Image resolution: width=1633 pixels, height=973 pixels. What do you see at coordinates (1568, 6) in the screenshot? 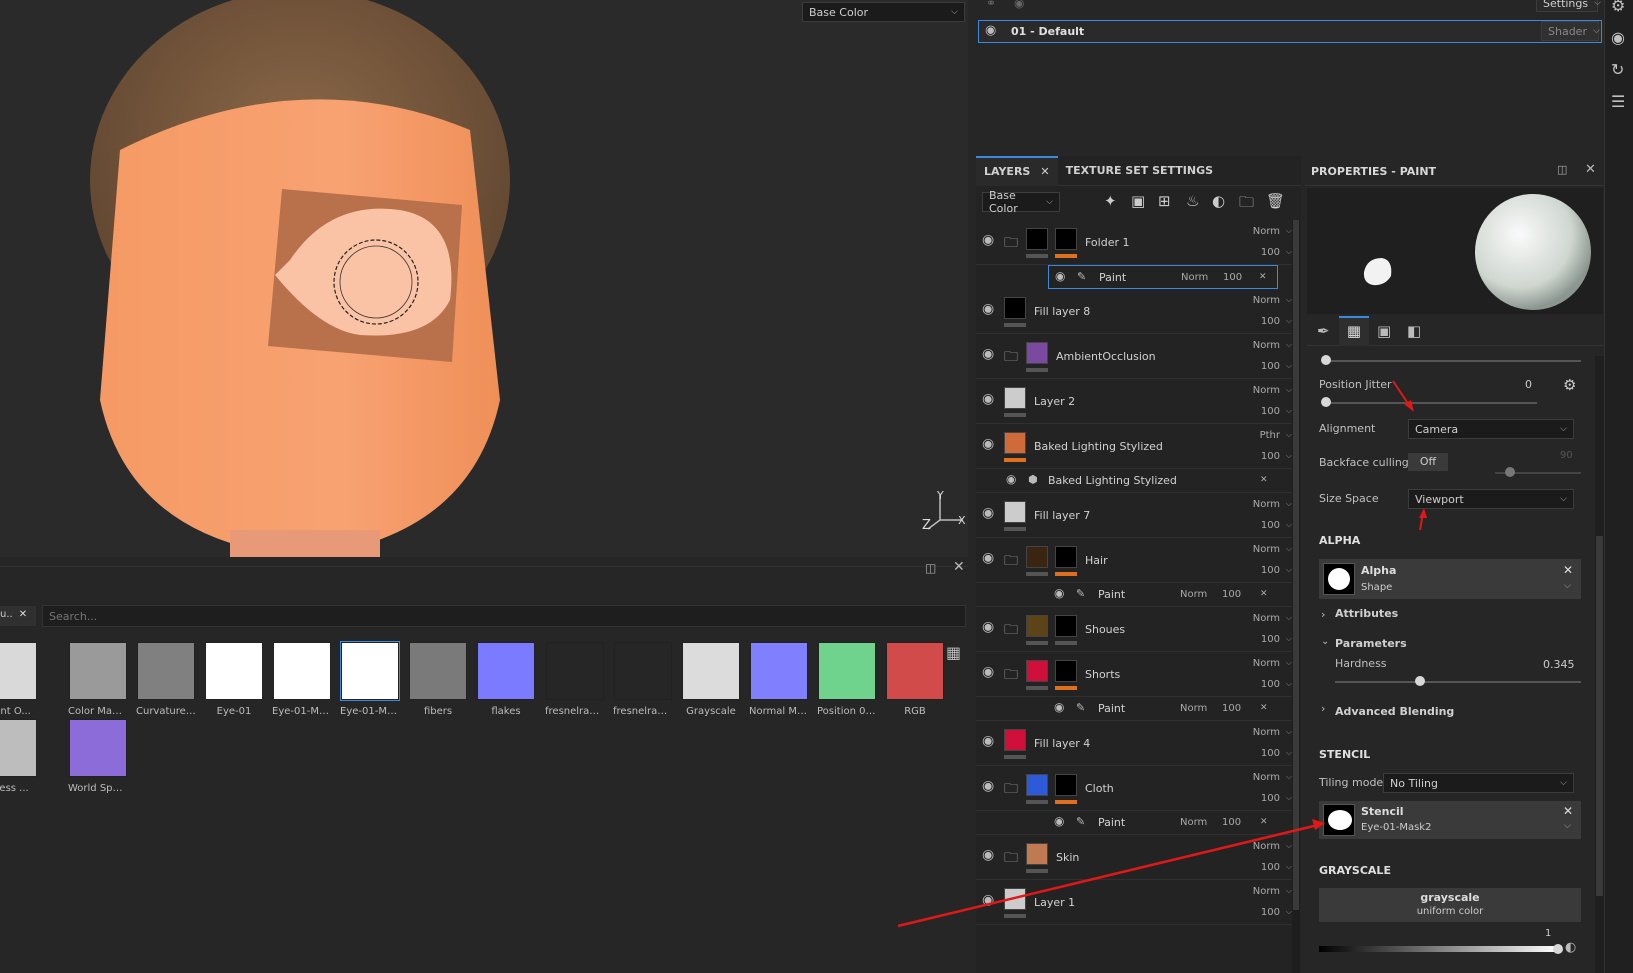
I see `settings-dropdown: Settings ⌵` at bounding box center [1568, 6].